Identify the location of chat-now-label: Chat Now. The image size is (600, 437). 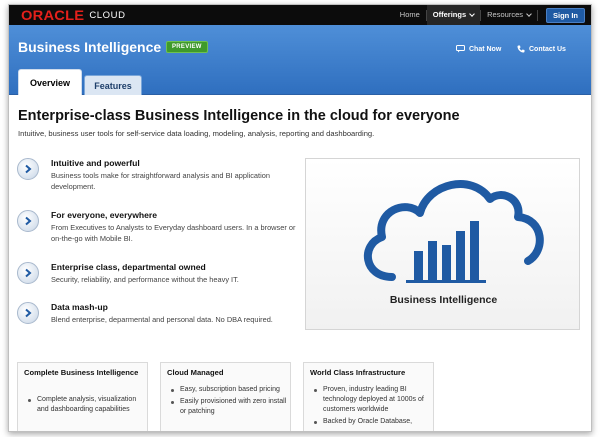
(485, 49).